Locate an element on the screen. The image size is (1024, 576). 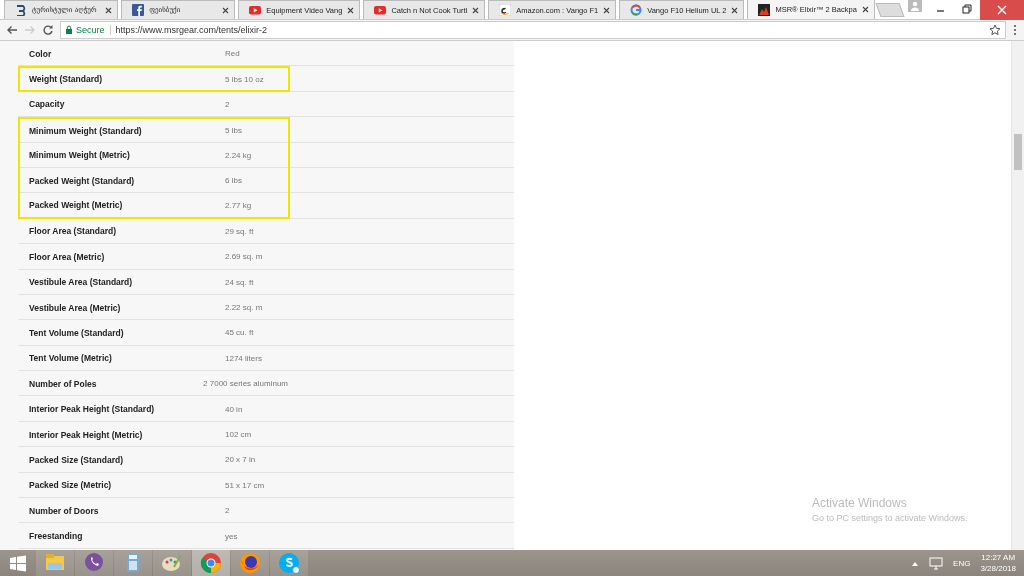
spec-value: 45 cu. ft is located at coordinates (239, 333).